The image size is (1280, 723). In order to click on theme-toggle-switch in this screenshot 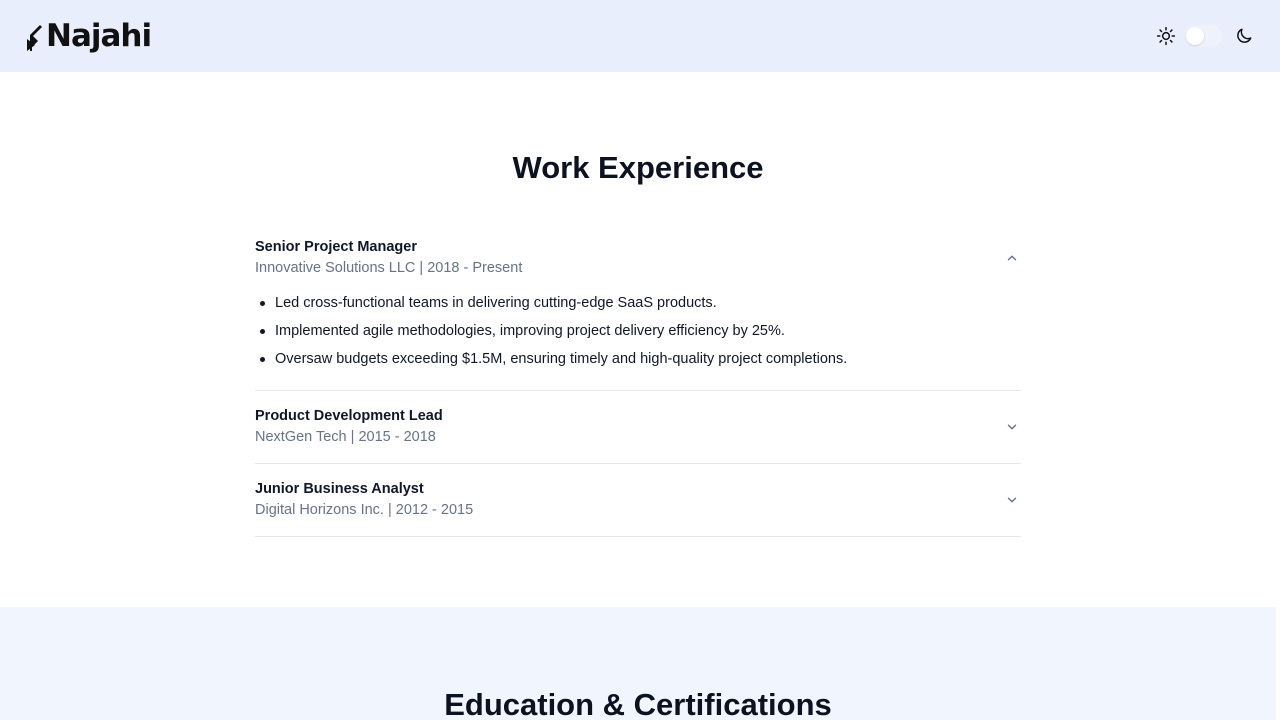, I will do `click(1203, 36)`.